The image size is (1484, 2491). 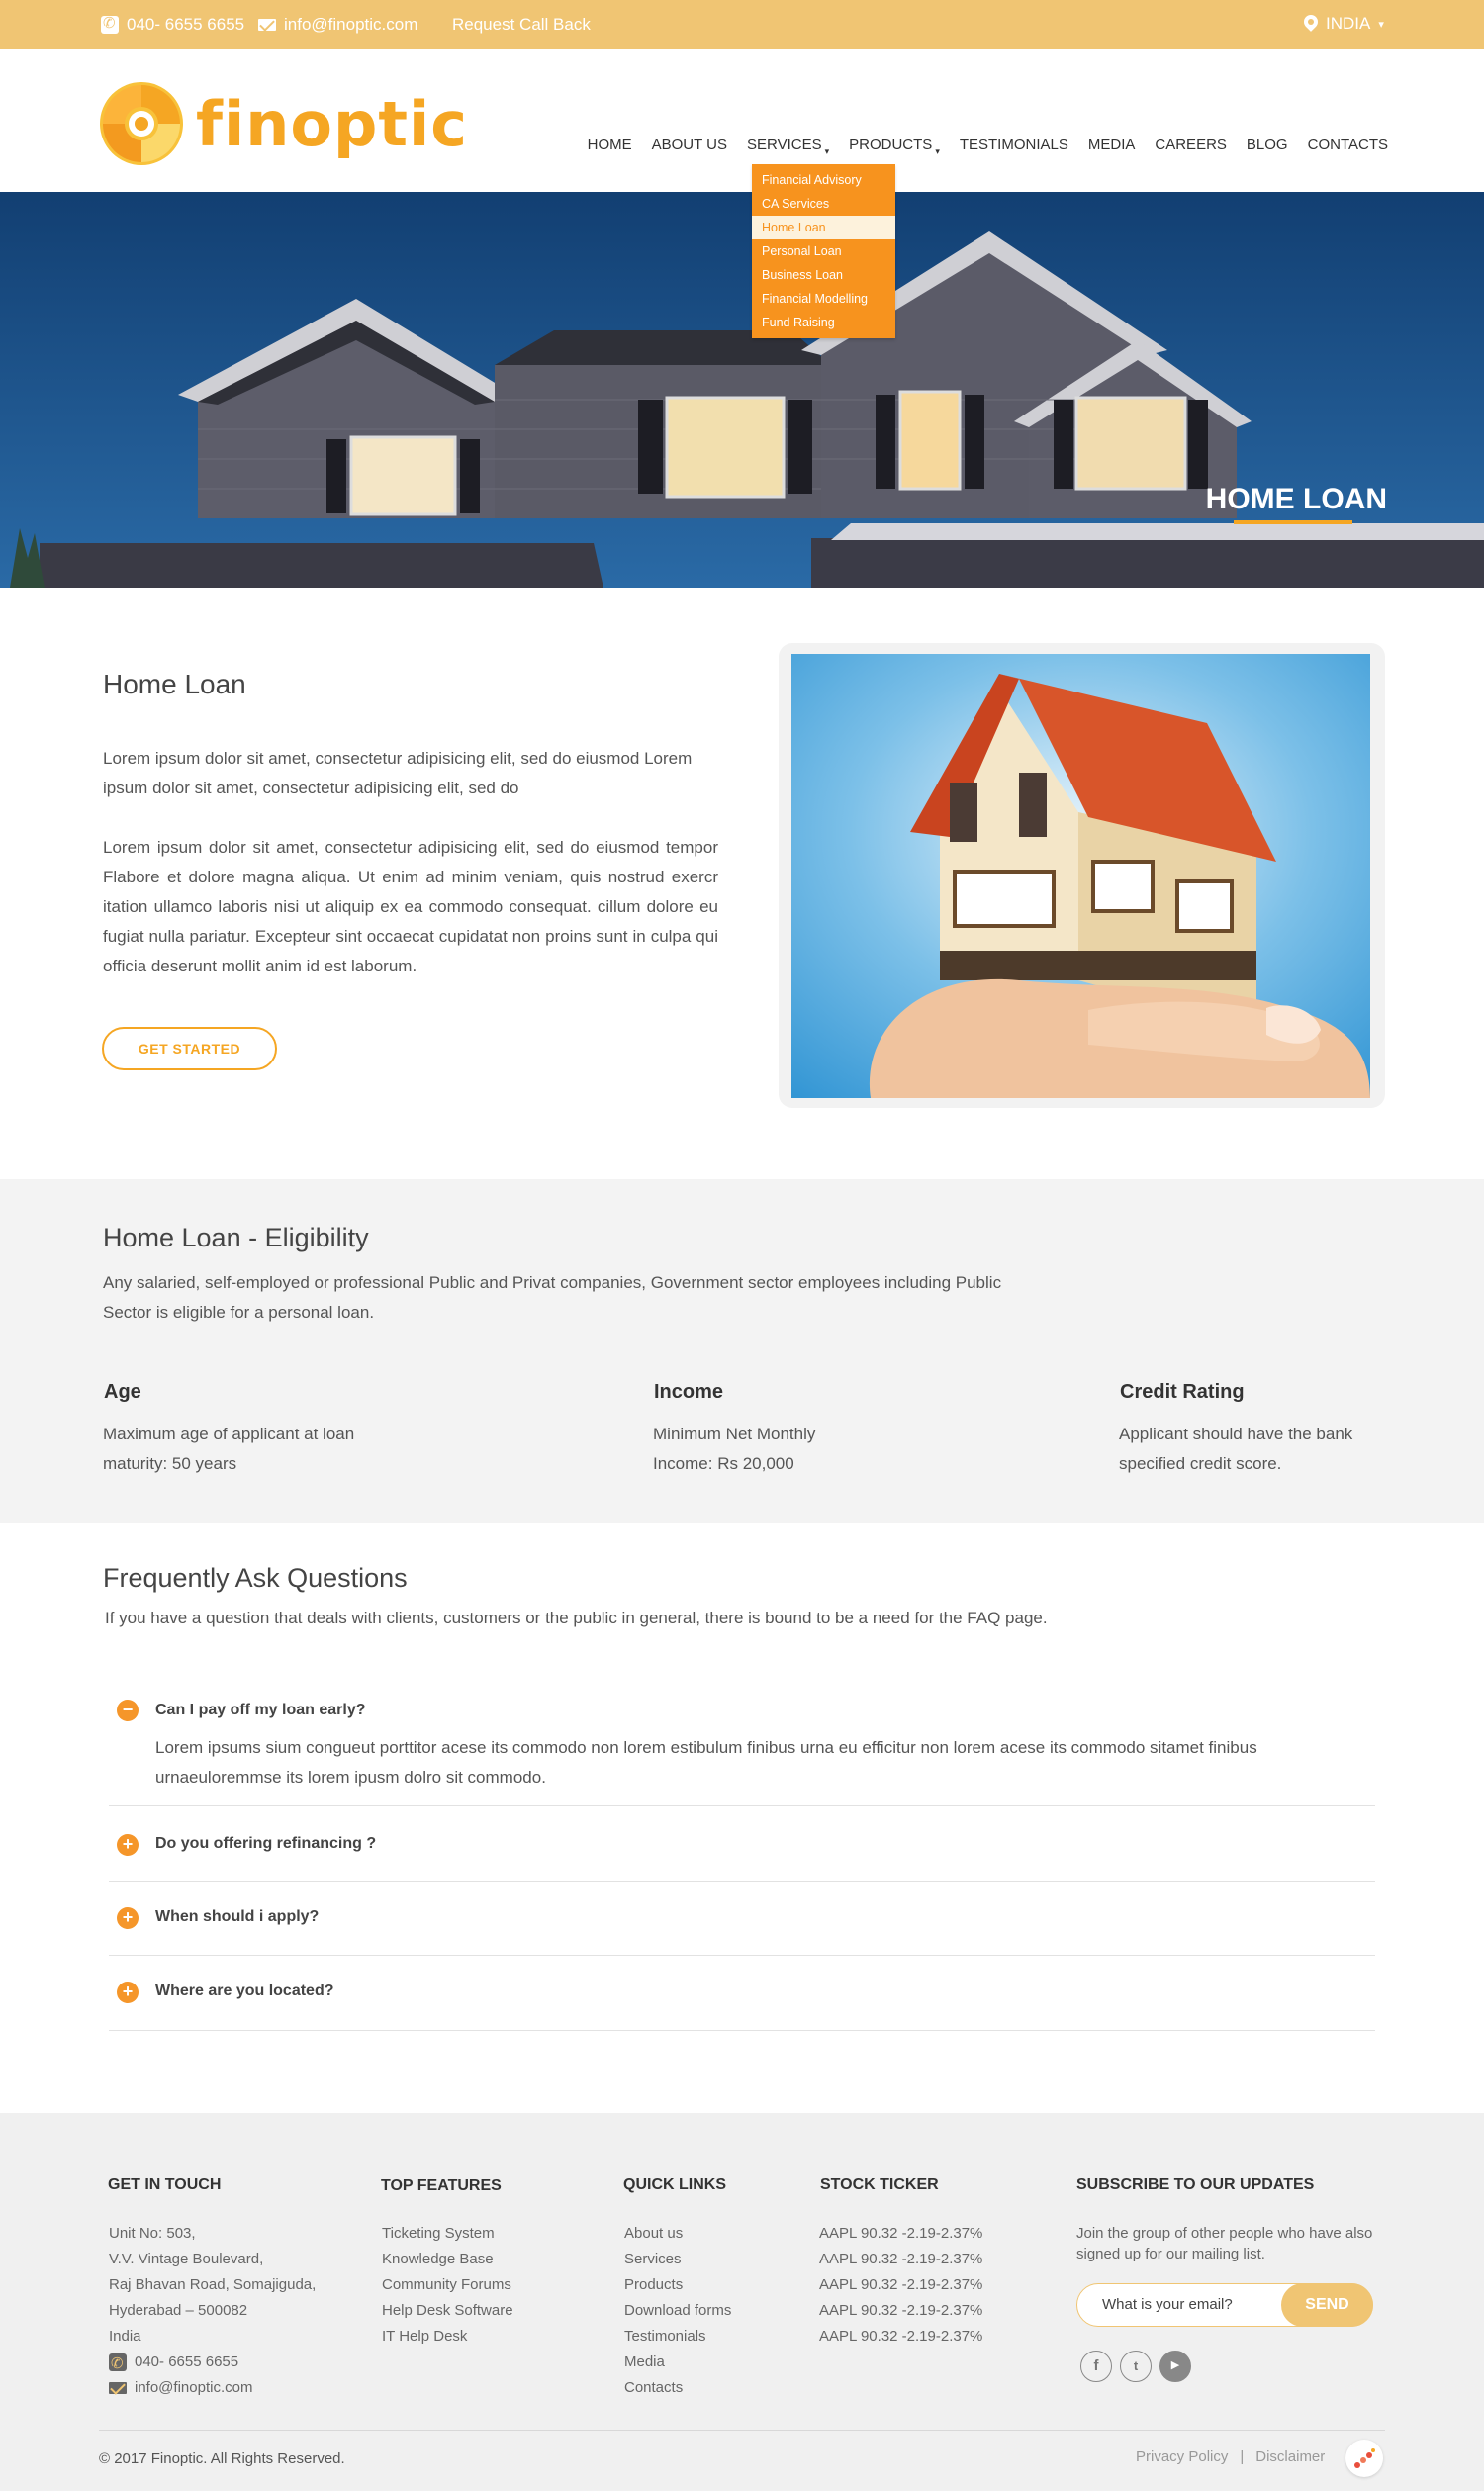 What do you see at coordinates (823, 204) in the screenshot?
I see `menu-item-ca-services: CA Services` at bounding box center [823, 204].